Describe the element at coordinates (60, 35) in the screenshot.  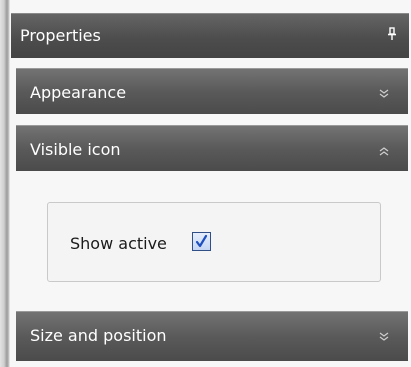
I see `panel-title: Properties` at that location.